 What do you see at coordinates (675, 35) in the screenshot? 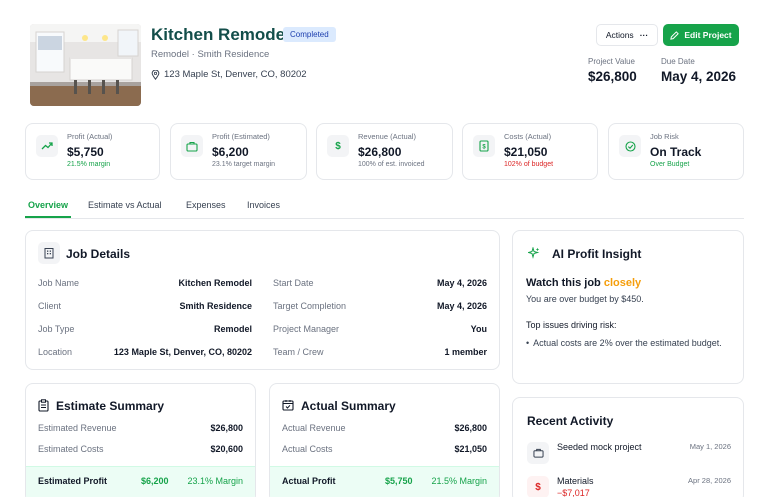
I see `pencil-icon` at bounding box center [675, 35].